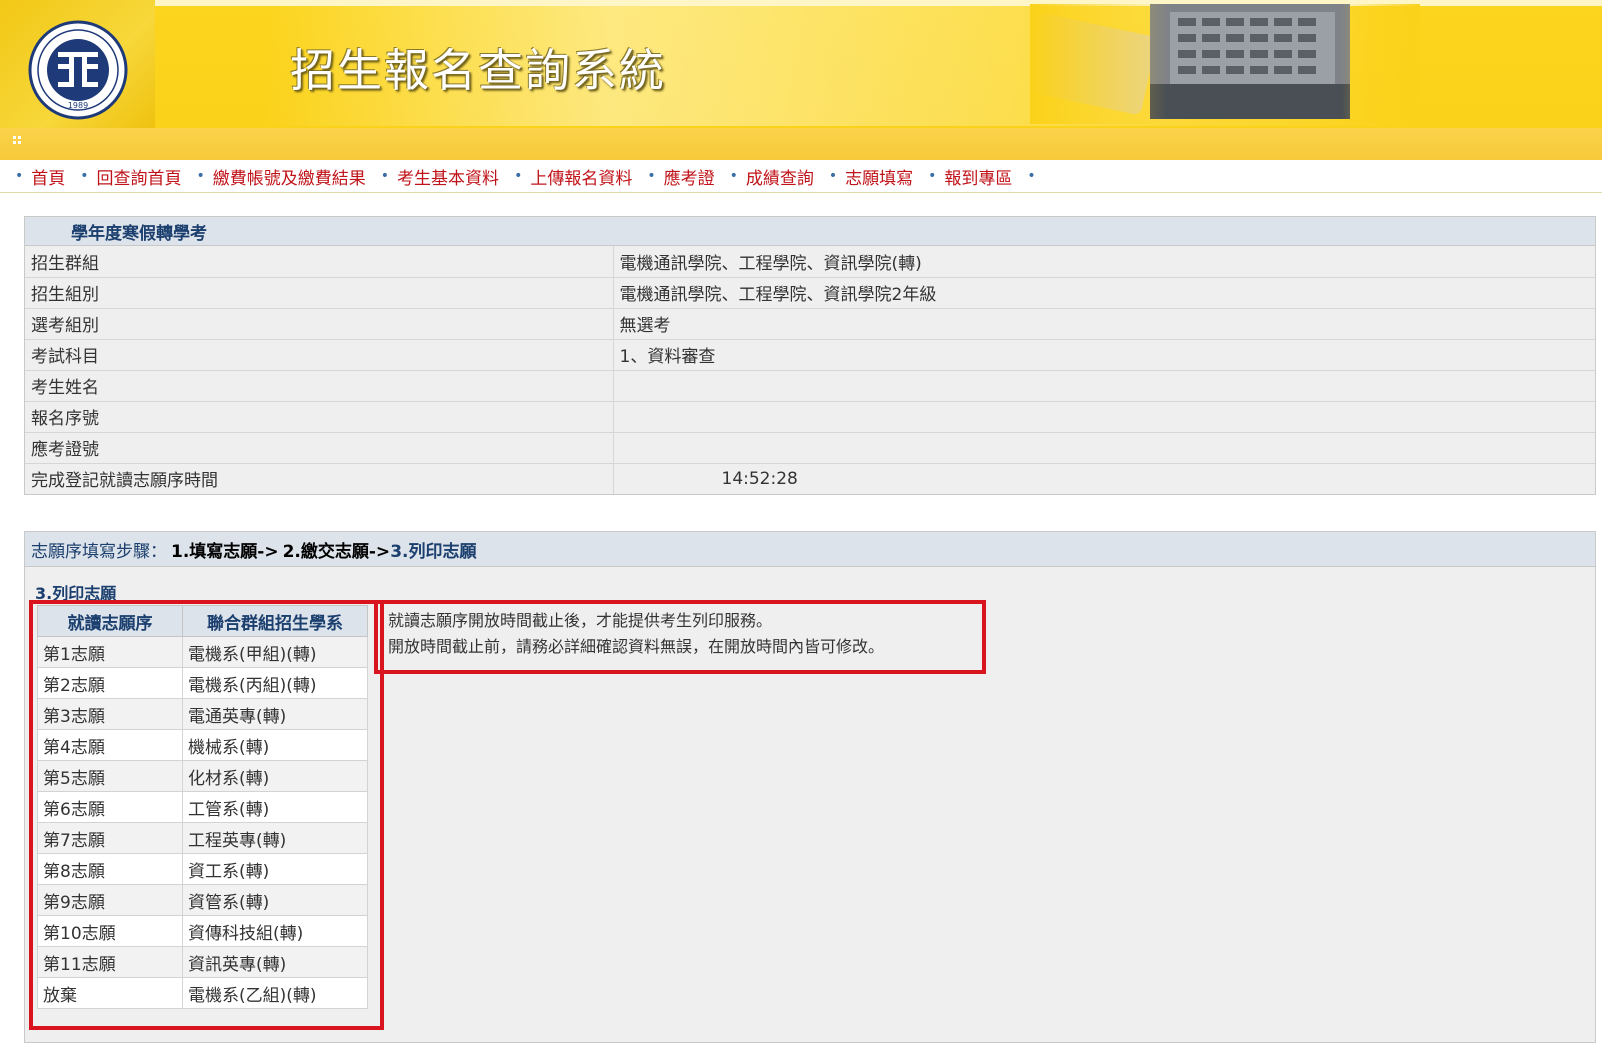 The width and height of the screenshot is (1602, 1045). I want to click on nav-registration: • 報到專區, so click(970, 176).